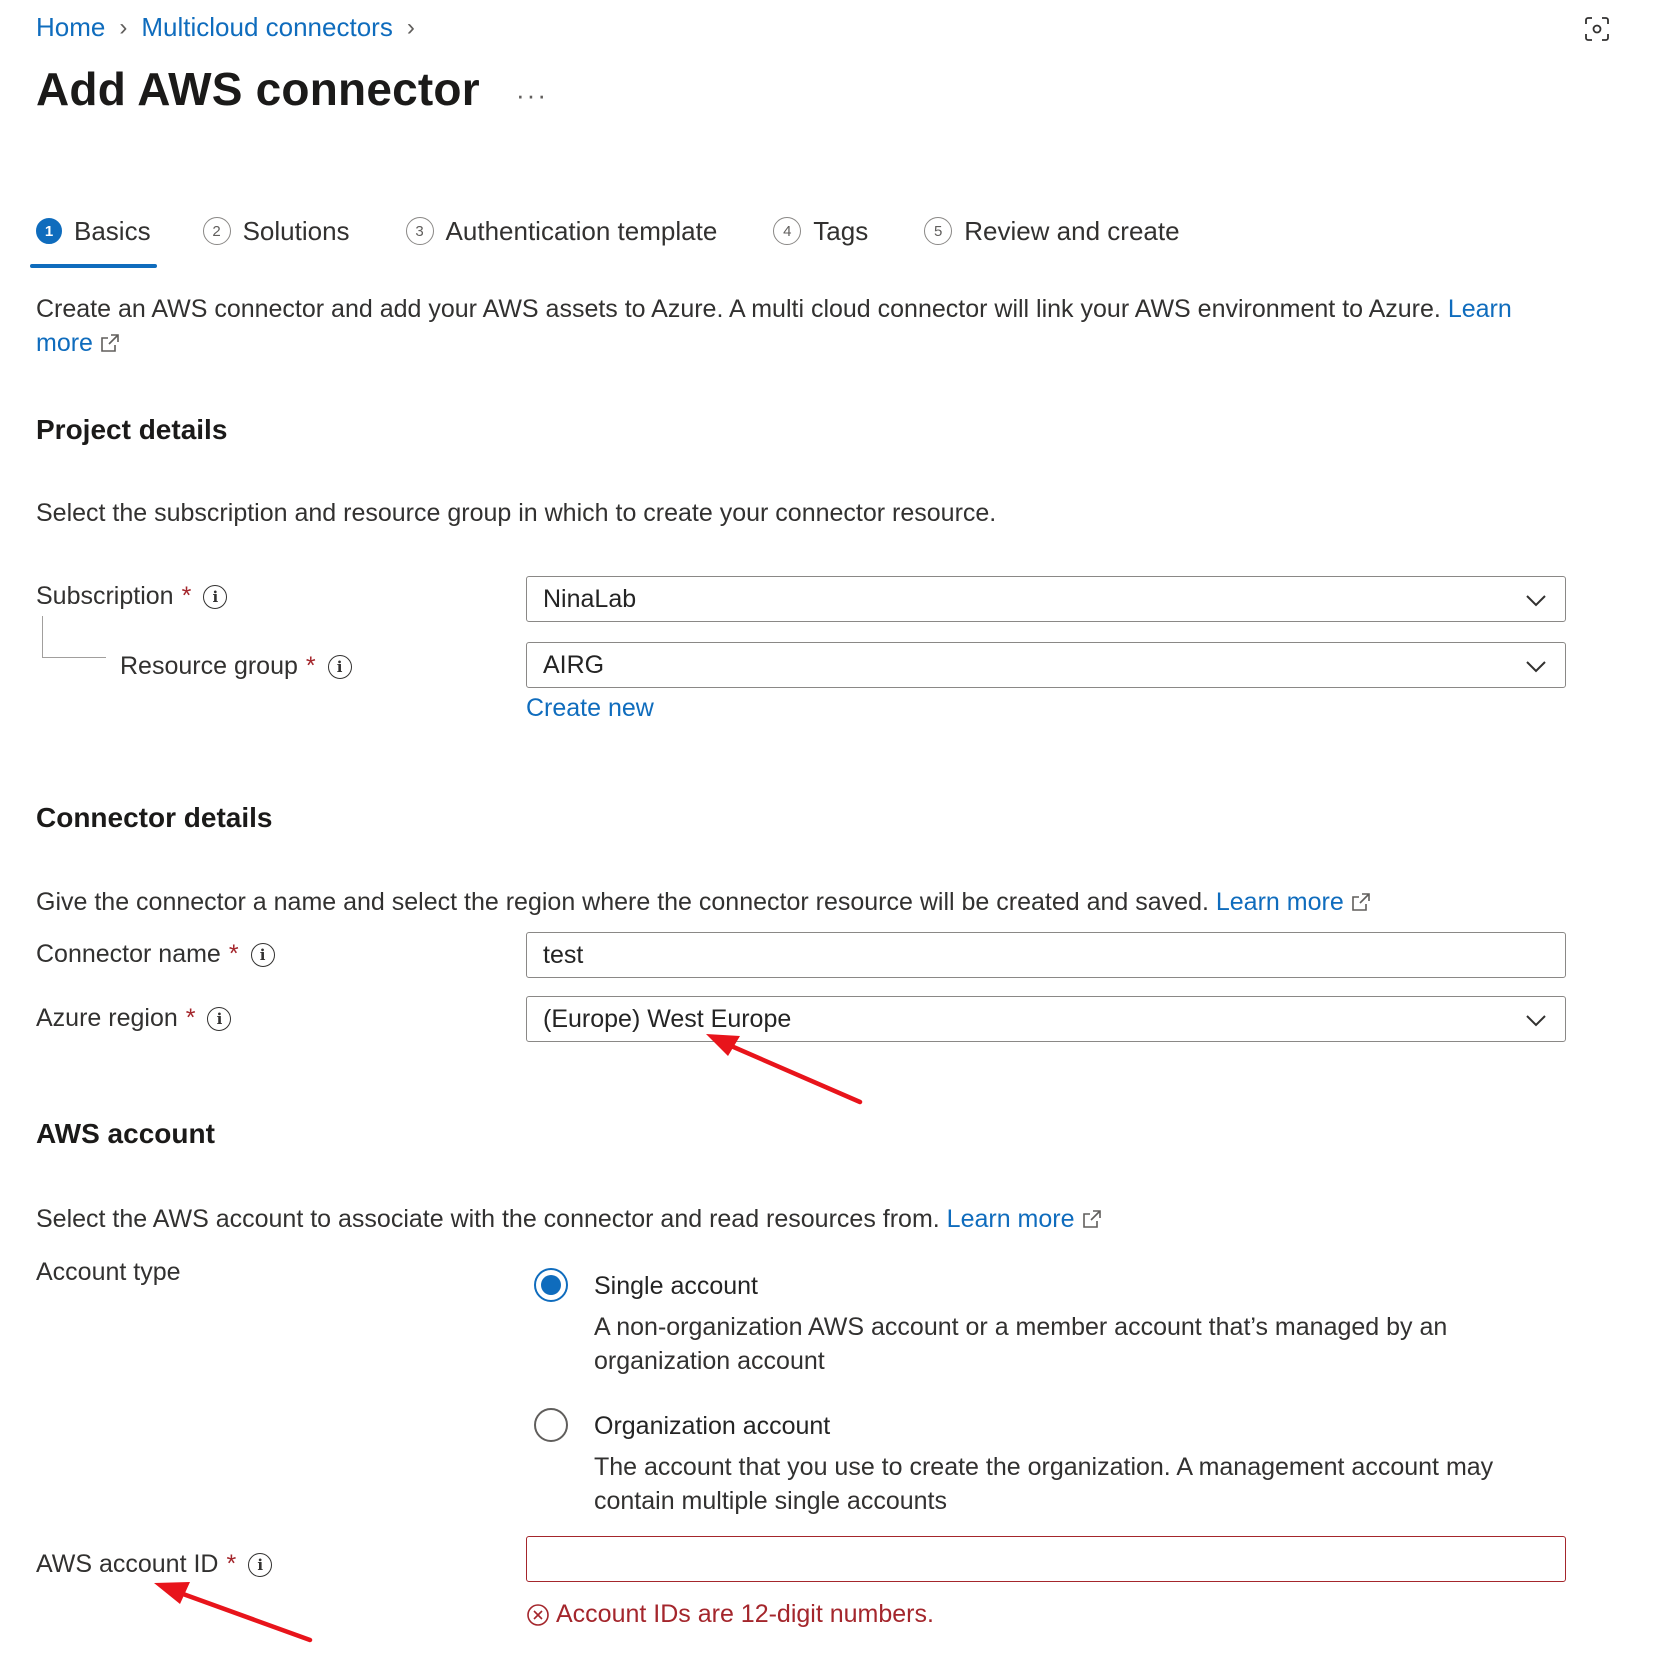  What do you see at coordinates (155, 954) in the screenshot?
I see `connector-name-label: Connector name * i` at bounding box center [155, 954].